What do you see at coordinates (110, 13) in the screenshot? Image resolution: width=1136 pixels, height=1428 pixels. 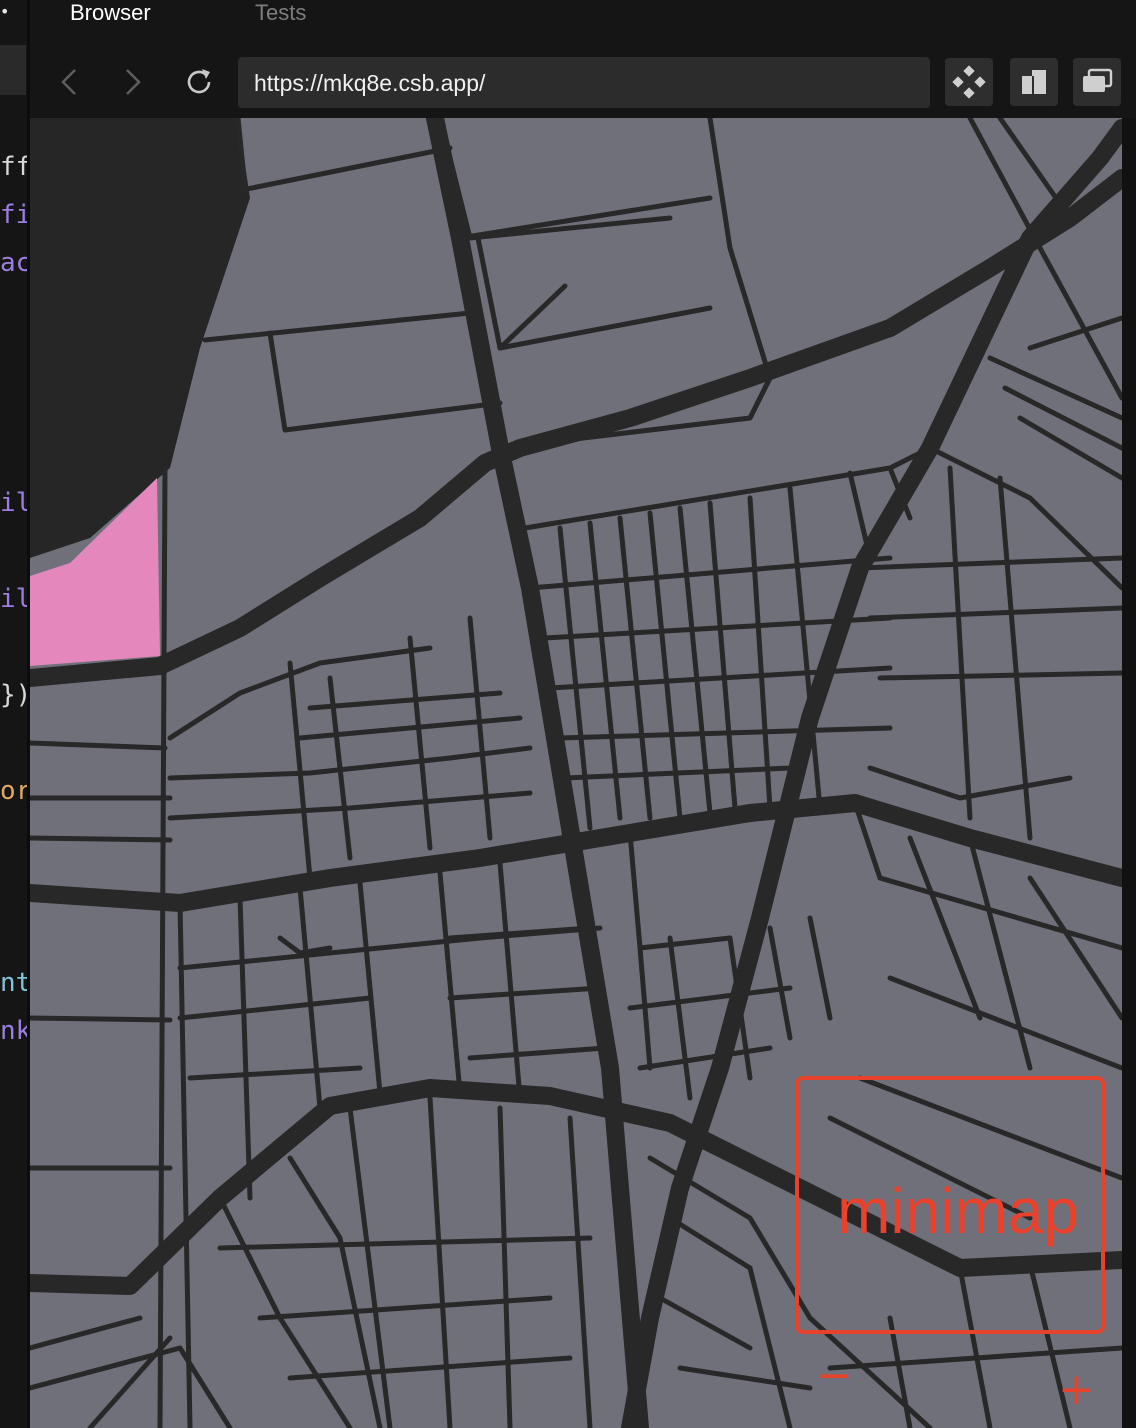 I see `tab-browser: Browser` at bounding box center [110, 13].